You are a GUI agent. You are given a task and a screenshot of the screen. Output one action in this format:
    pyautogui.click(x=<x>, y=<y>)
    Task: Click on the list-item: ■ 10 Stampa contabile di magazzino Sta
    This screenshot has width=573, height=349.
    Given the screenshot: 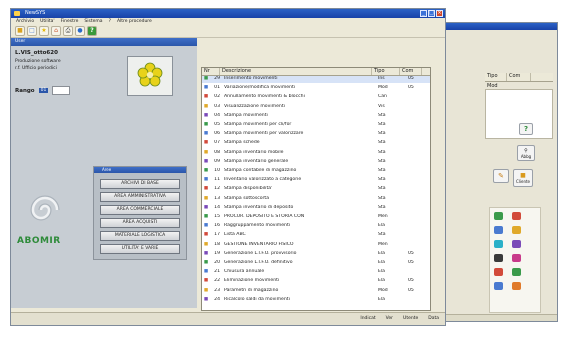 What is the action you would take?
    pyautogui.click(x=316, y=171)
    